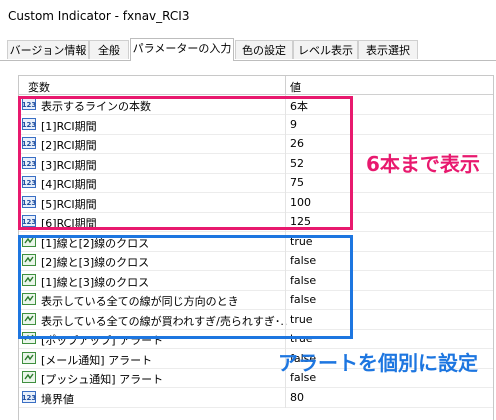 The image size is (496, 420). What do you see at coordinates (295, 87) in the screenshot?
I see `header-value: 値` at bounding box center [295, 87].